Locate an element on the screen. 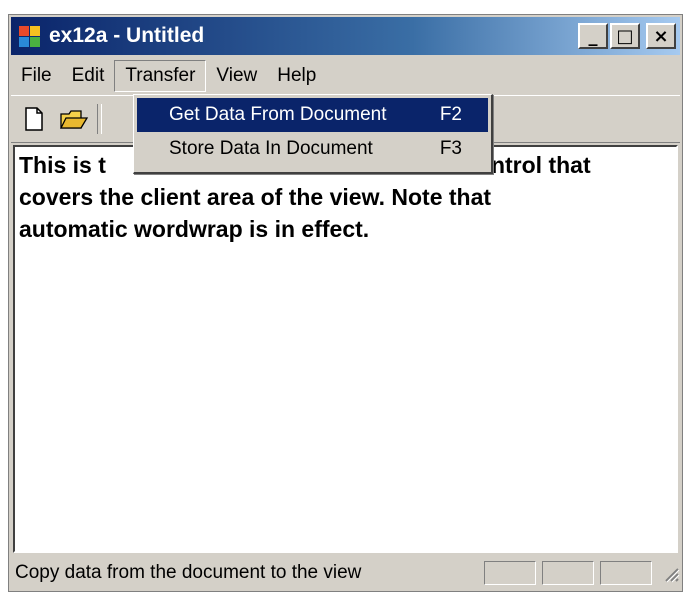 The height and width of the screenshot is (600, 691). menu-item-shortcut: F2 is located at coordinates (450, 114).